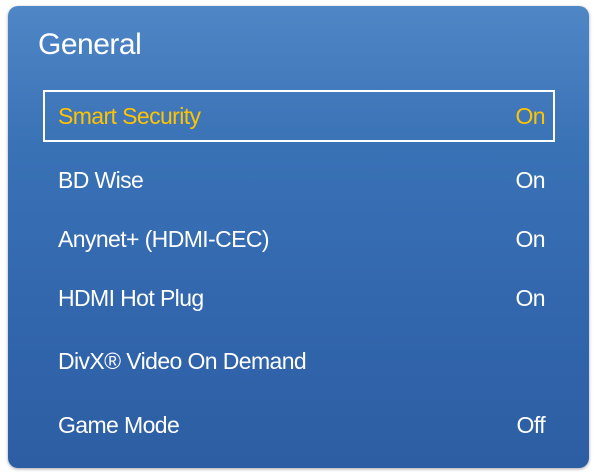 The width and height of the screenshot is (597, 474). Describe the element at coordinates (101, 179) in the screenshot. I see `menu-item-label: BD Wise` at that location.